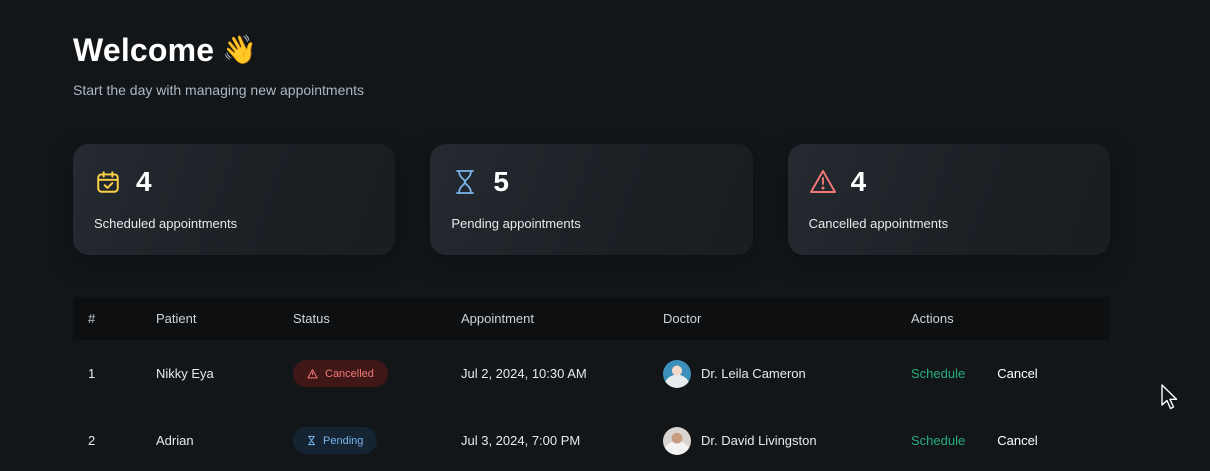  I want to click on stat-value-scheduled: 4, so click(144, 181).